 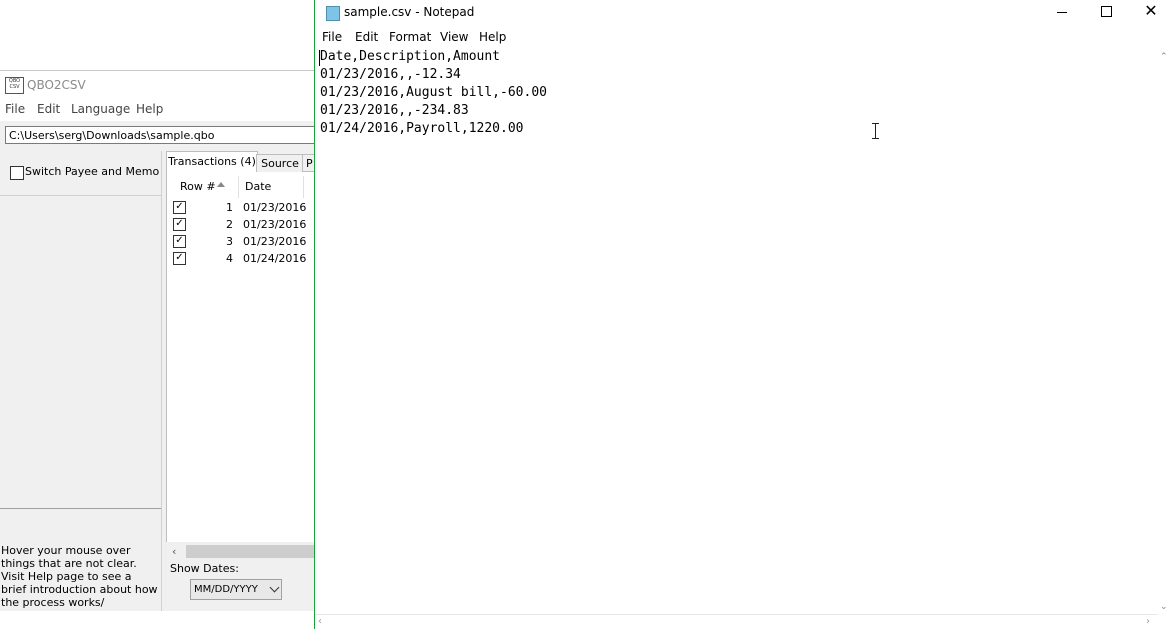 I want to click on date-format-select: MM/DD/YYYY, so click(x=236, y=589).